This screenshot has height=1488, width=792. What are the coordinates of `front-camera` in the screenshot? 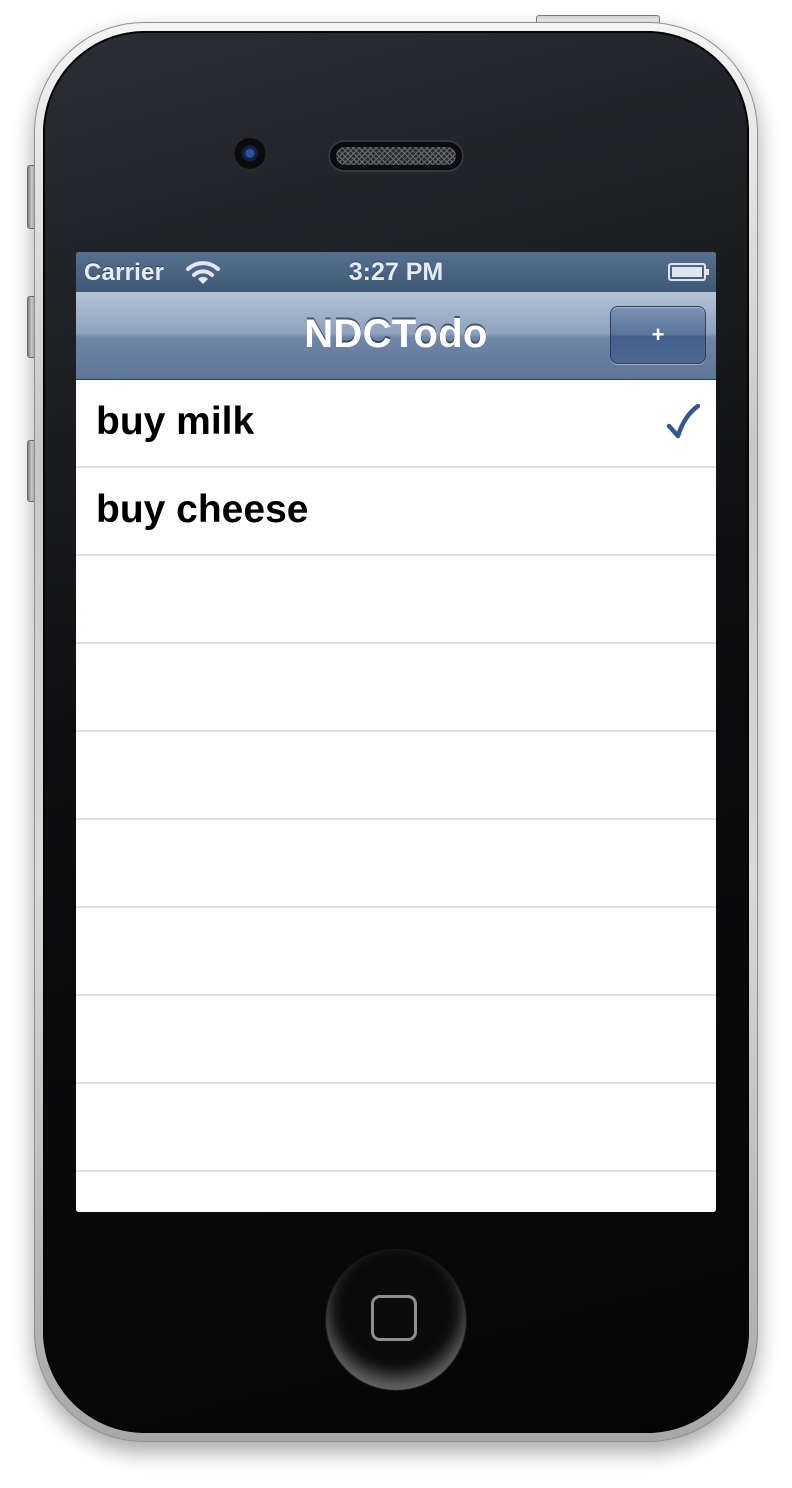 It's located at (250, 155).